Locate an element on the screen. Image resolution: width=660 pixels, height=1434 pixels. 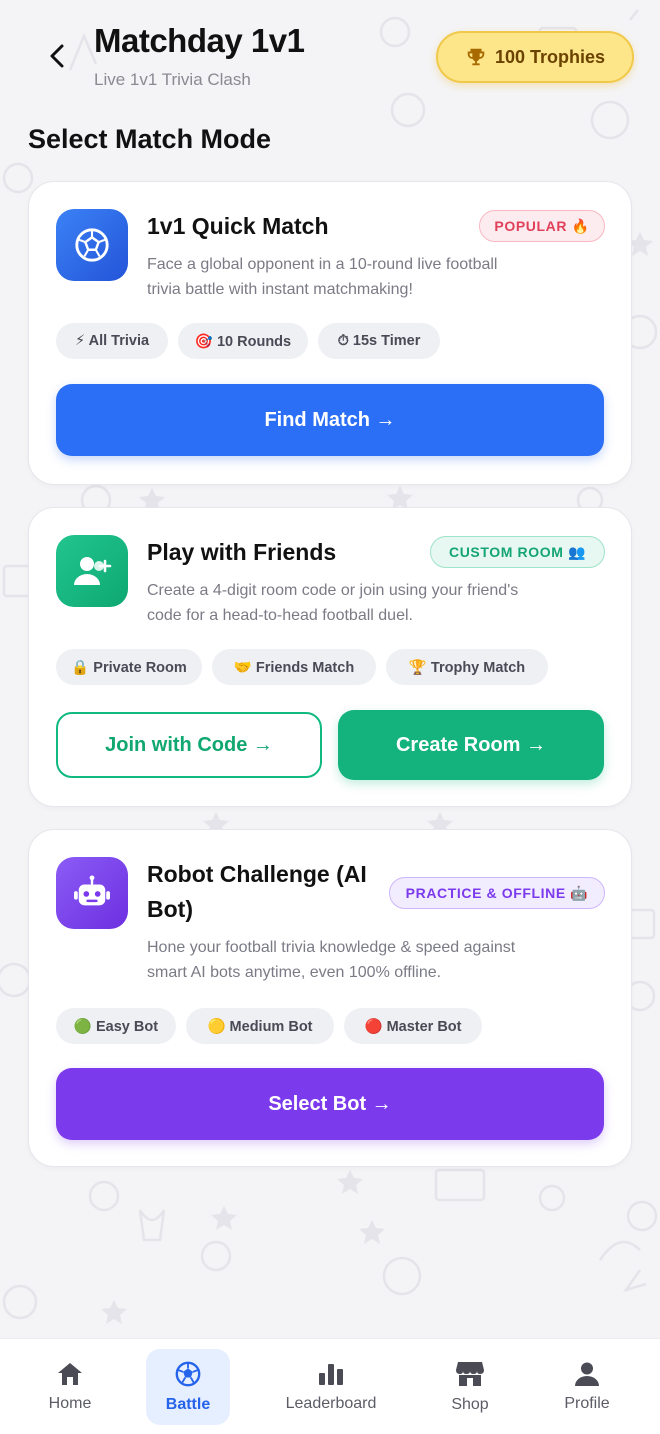
chip-trophy-match: 🏆 Trophy Match is located at coordinates (467, 667).